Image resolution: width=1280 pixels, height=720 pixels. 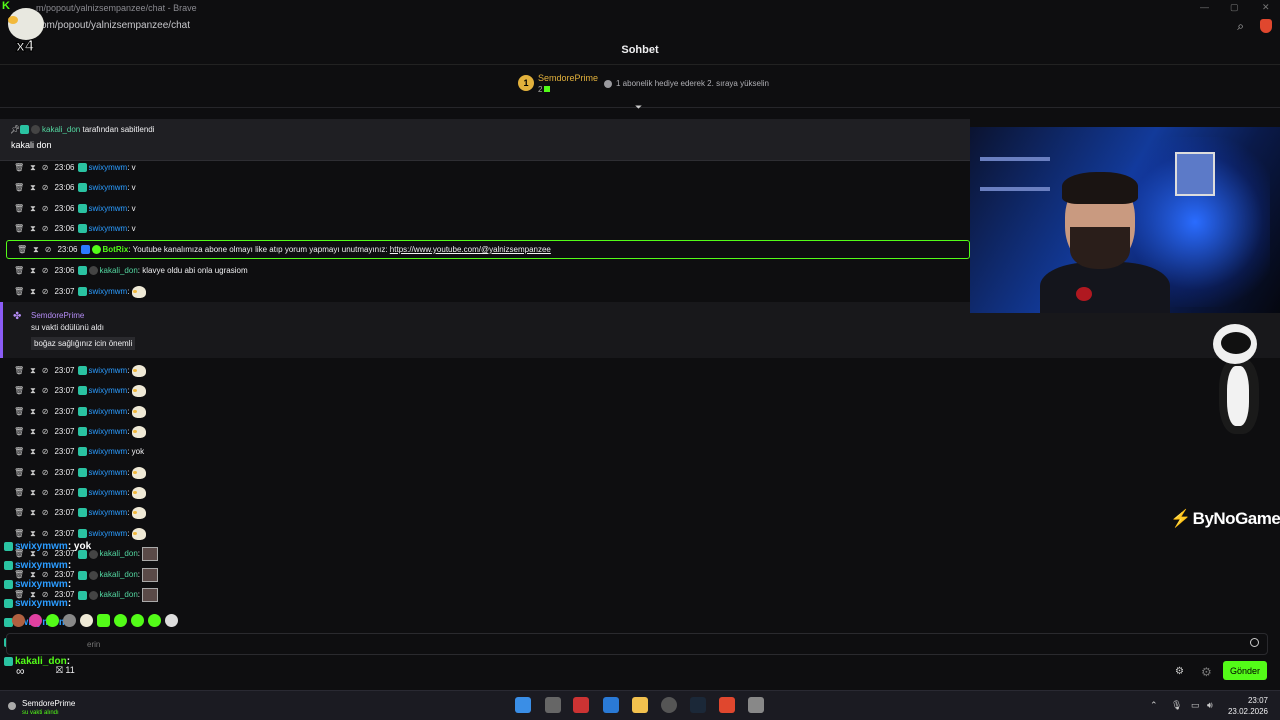 I want to click on chat-input-box, so click(x=637, y=644).